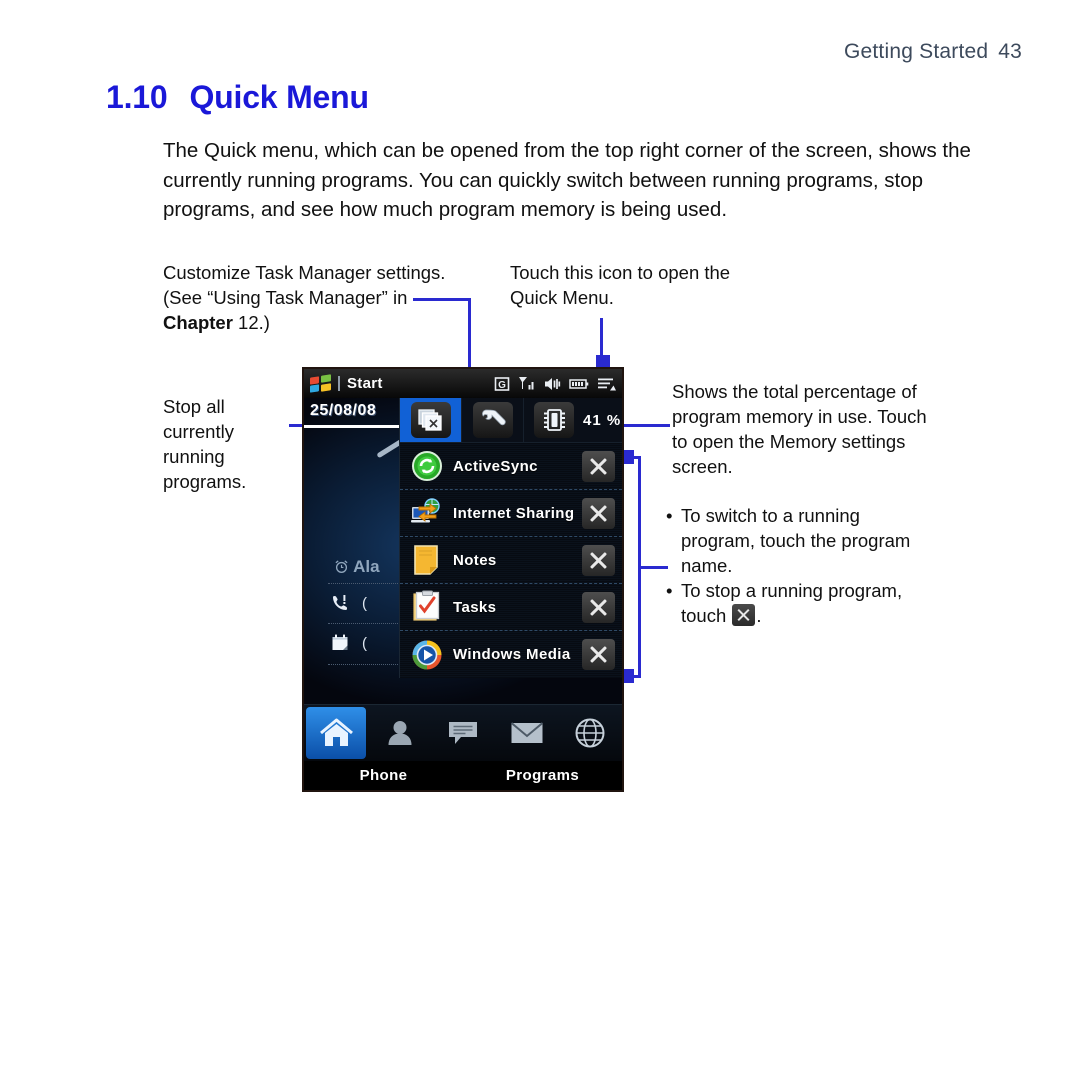 This screenshot has width=1080, height=1080. What do you see at coordinates (495, 466) in the screenshot?
I see `program-name: ActiveSync` at bounding box center [495, 466].